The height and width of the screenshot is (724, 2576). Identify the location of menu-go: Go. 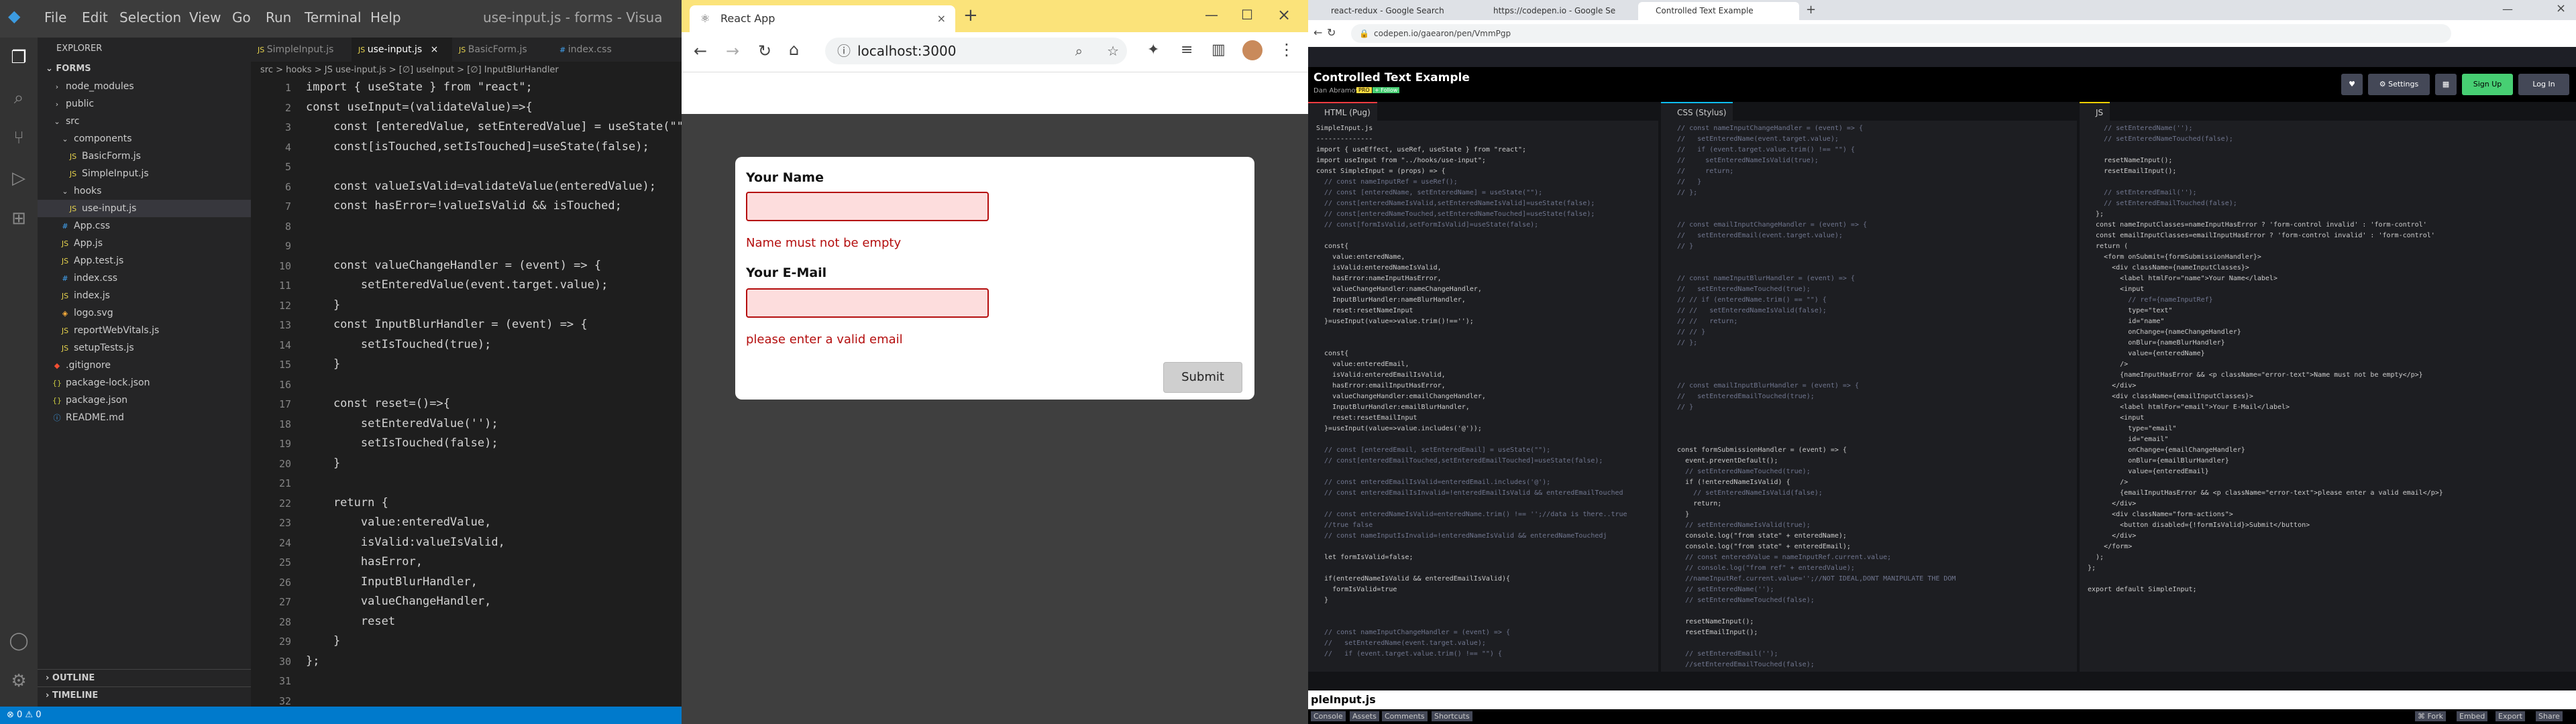
(241, 17).